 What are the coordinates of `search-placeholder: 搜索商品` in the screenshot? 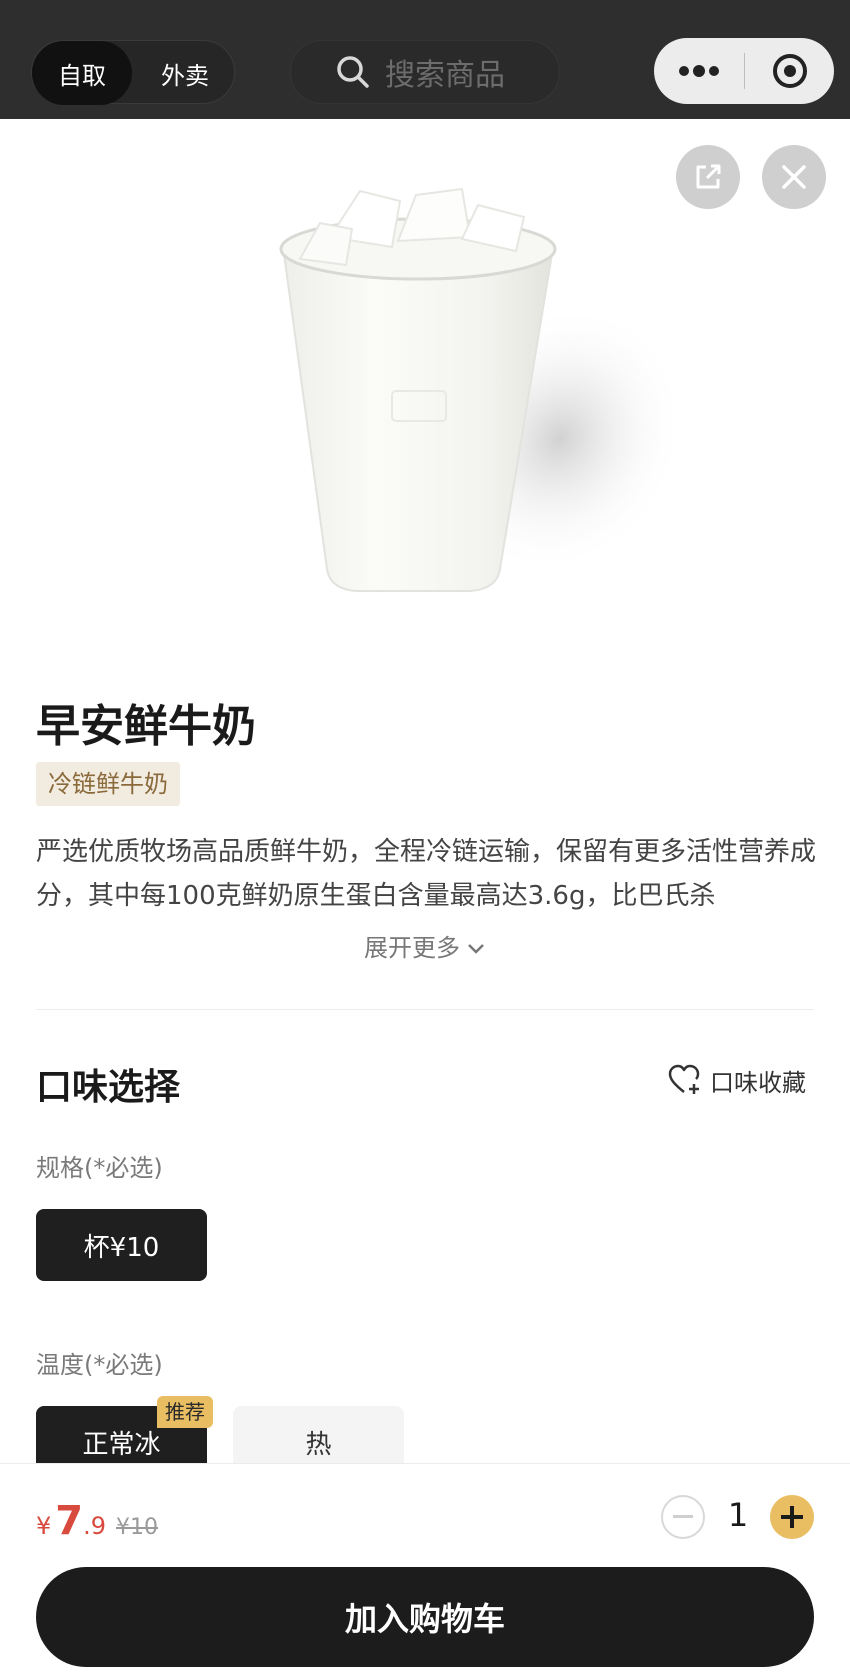 It's located at (445, 75).